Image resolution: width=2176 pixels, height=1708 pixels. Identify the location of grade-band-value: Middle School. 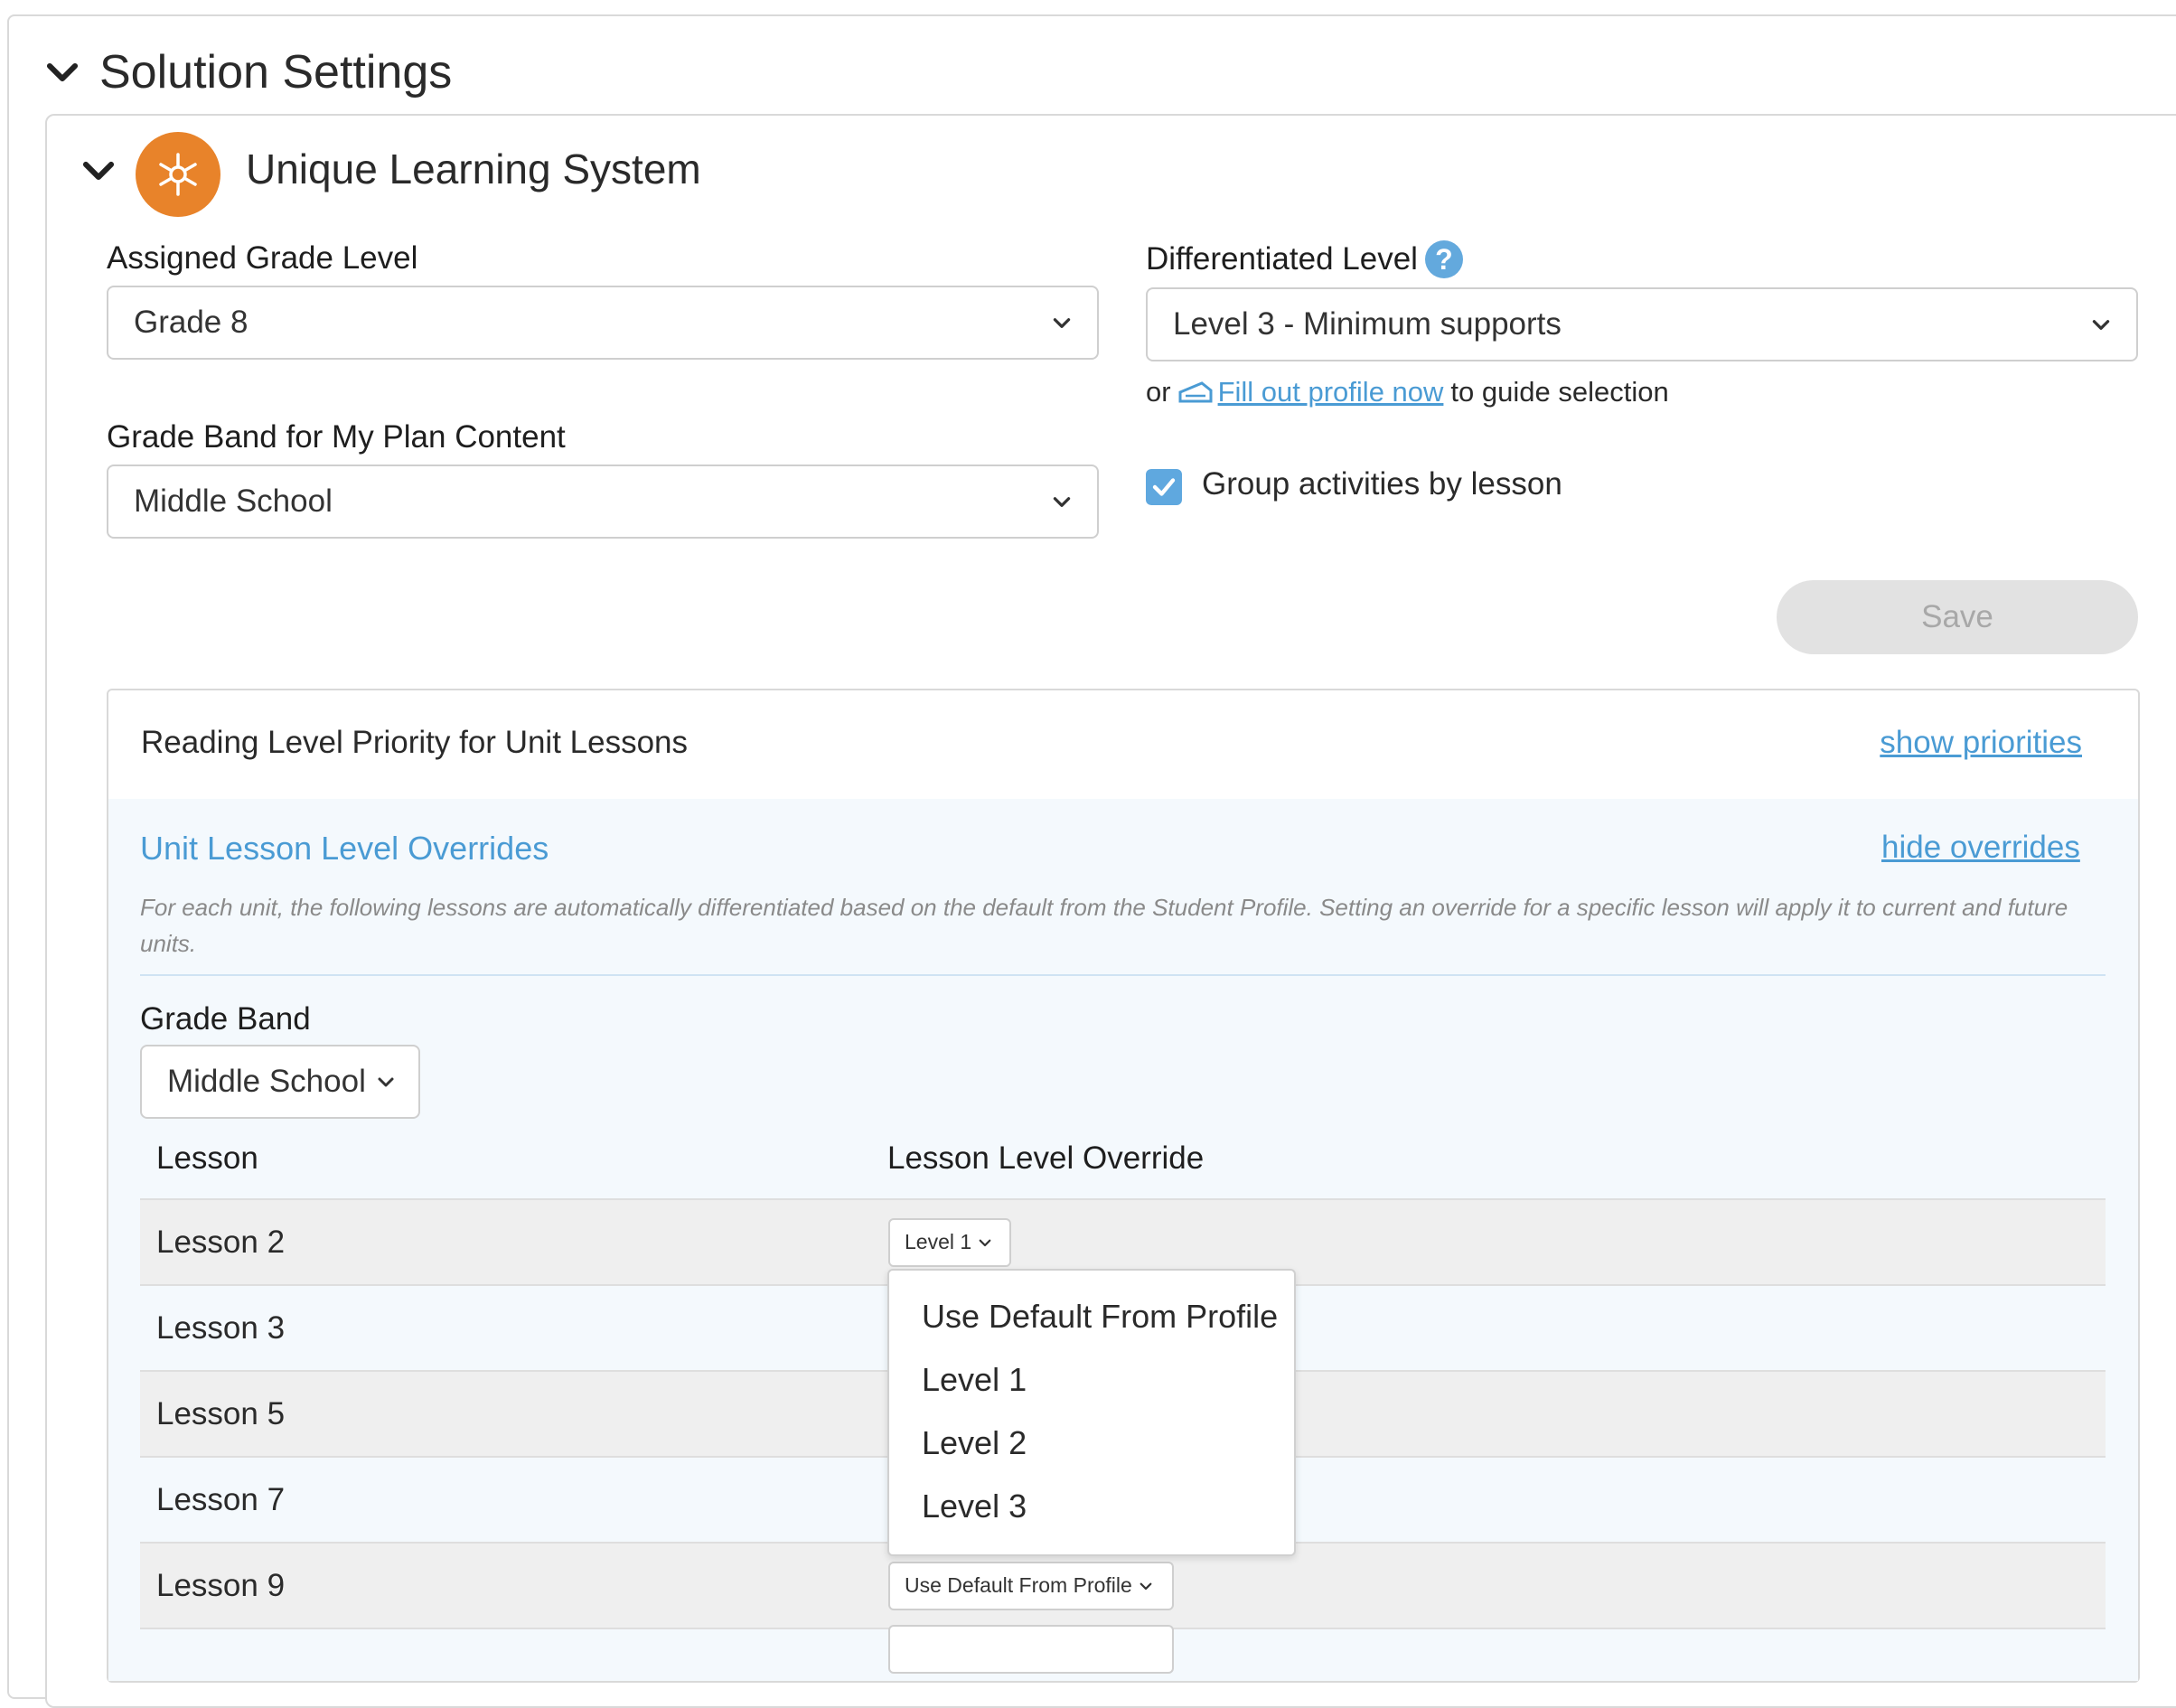
(266, 1081).